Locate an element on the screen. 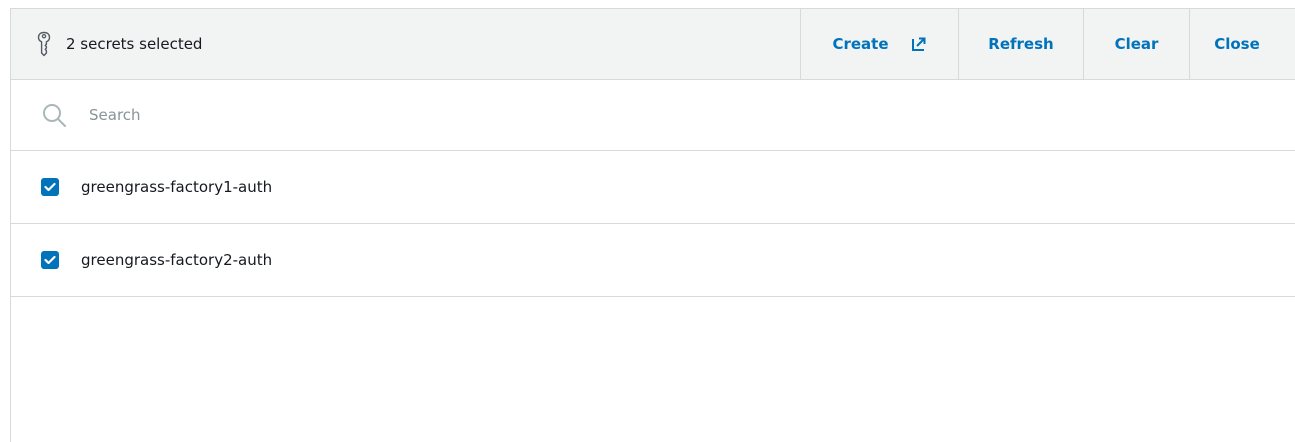 The width and height of the screenshot is (1295, 442). key-icon is located at coordinates (44, 44).